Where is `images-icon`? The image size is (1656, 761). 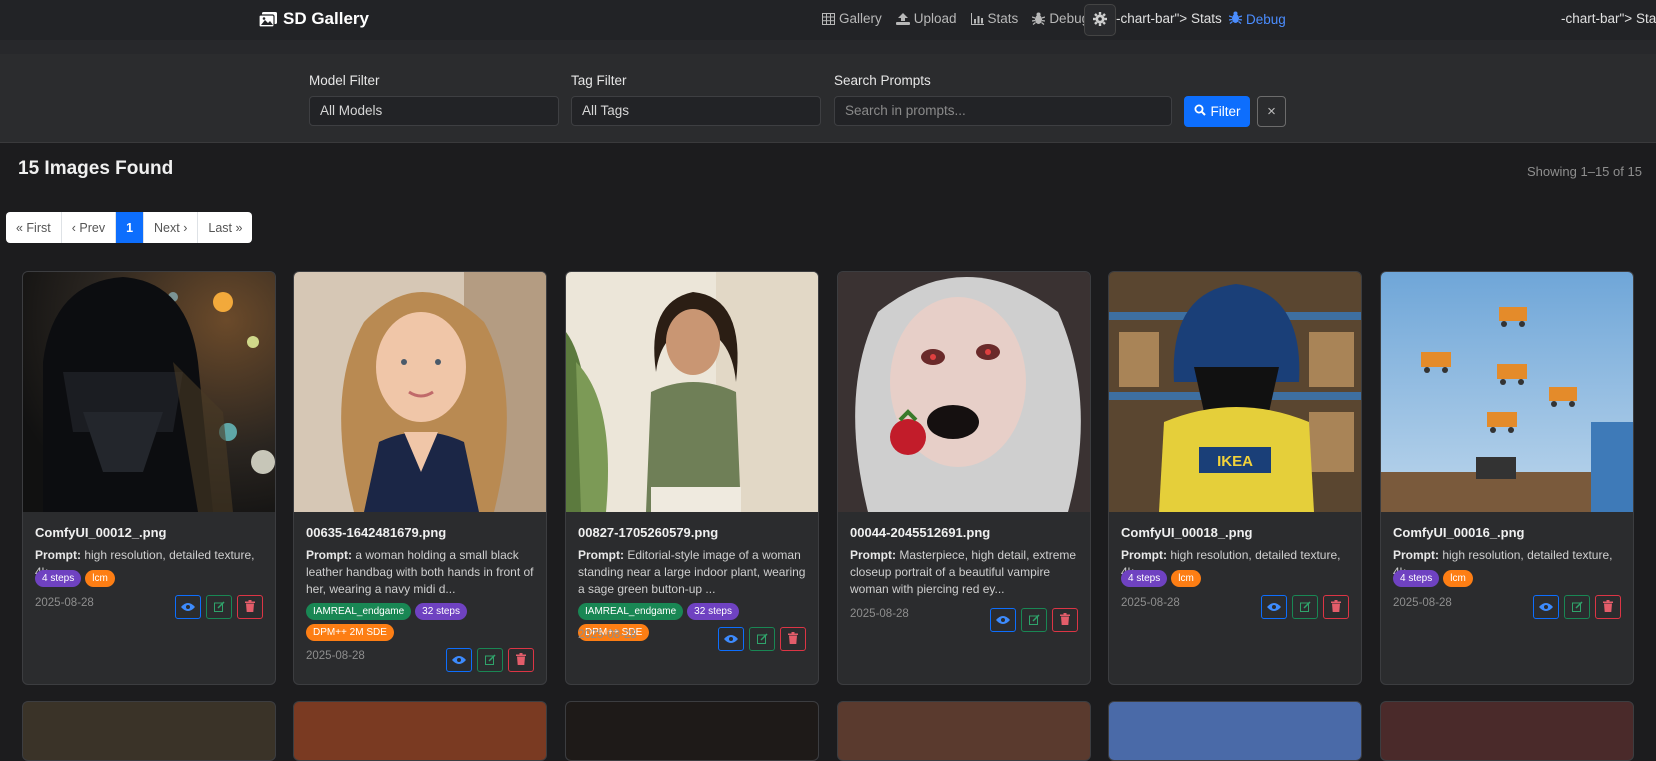 images-icon is located at coordinates (268, 19).